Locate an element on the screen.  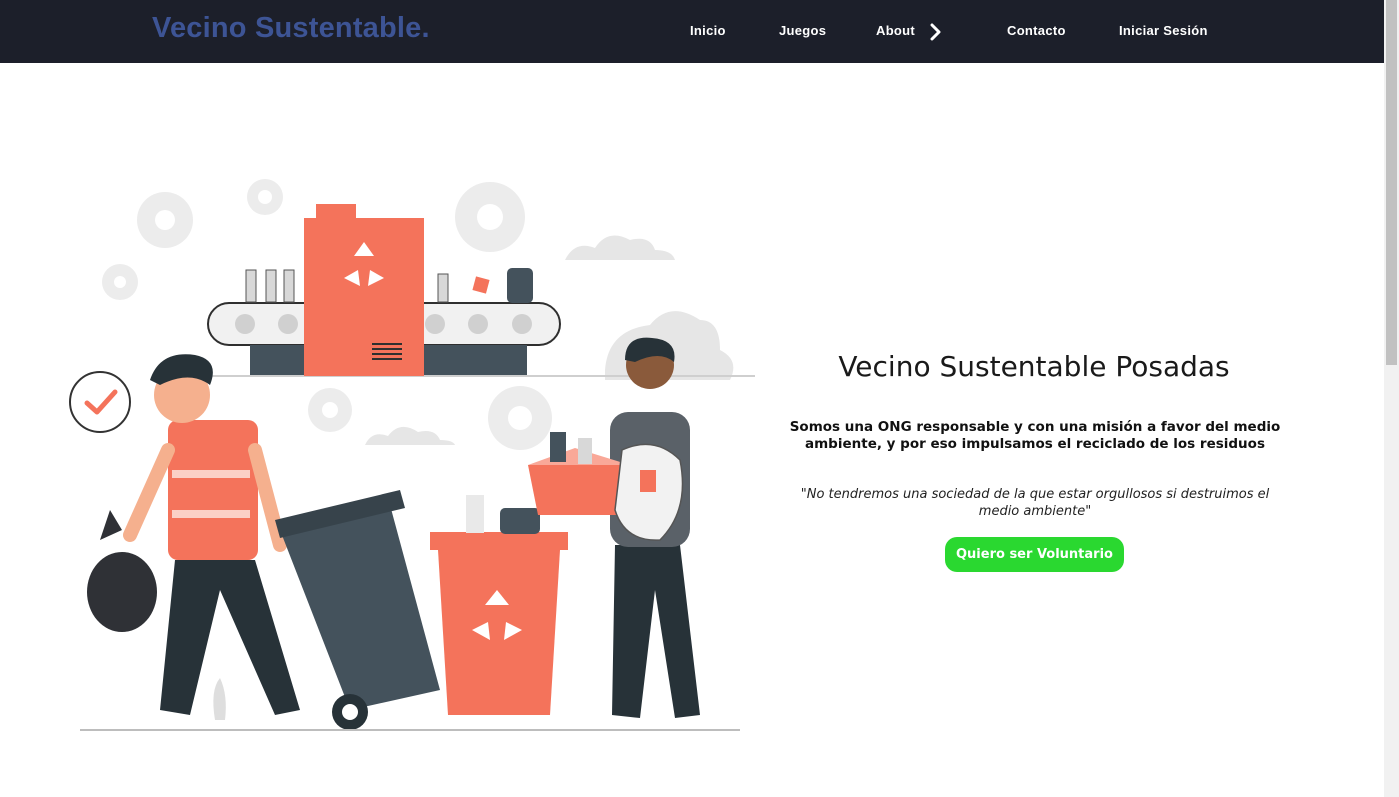
gray-recycle-bin is located at coordinates (357, 610).